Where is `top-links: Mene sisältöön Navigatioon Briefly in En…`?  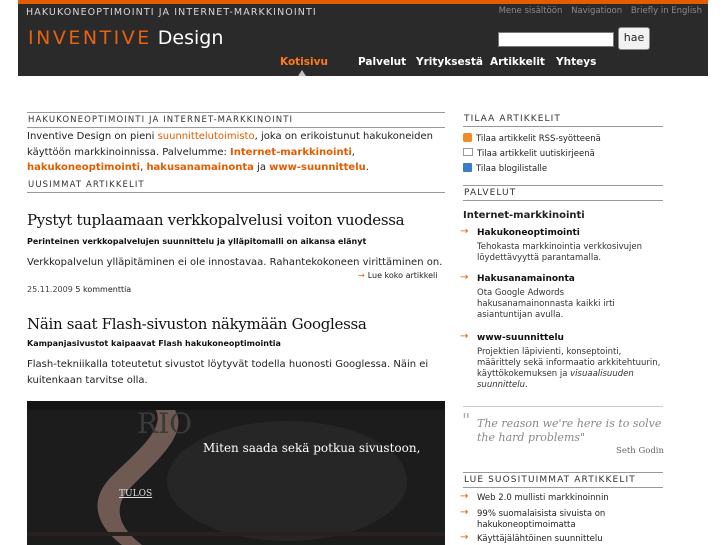
top-links: Mene sisältöön Navigatioon Briefly in En… is located at coordinates (597, 11).